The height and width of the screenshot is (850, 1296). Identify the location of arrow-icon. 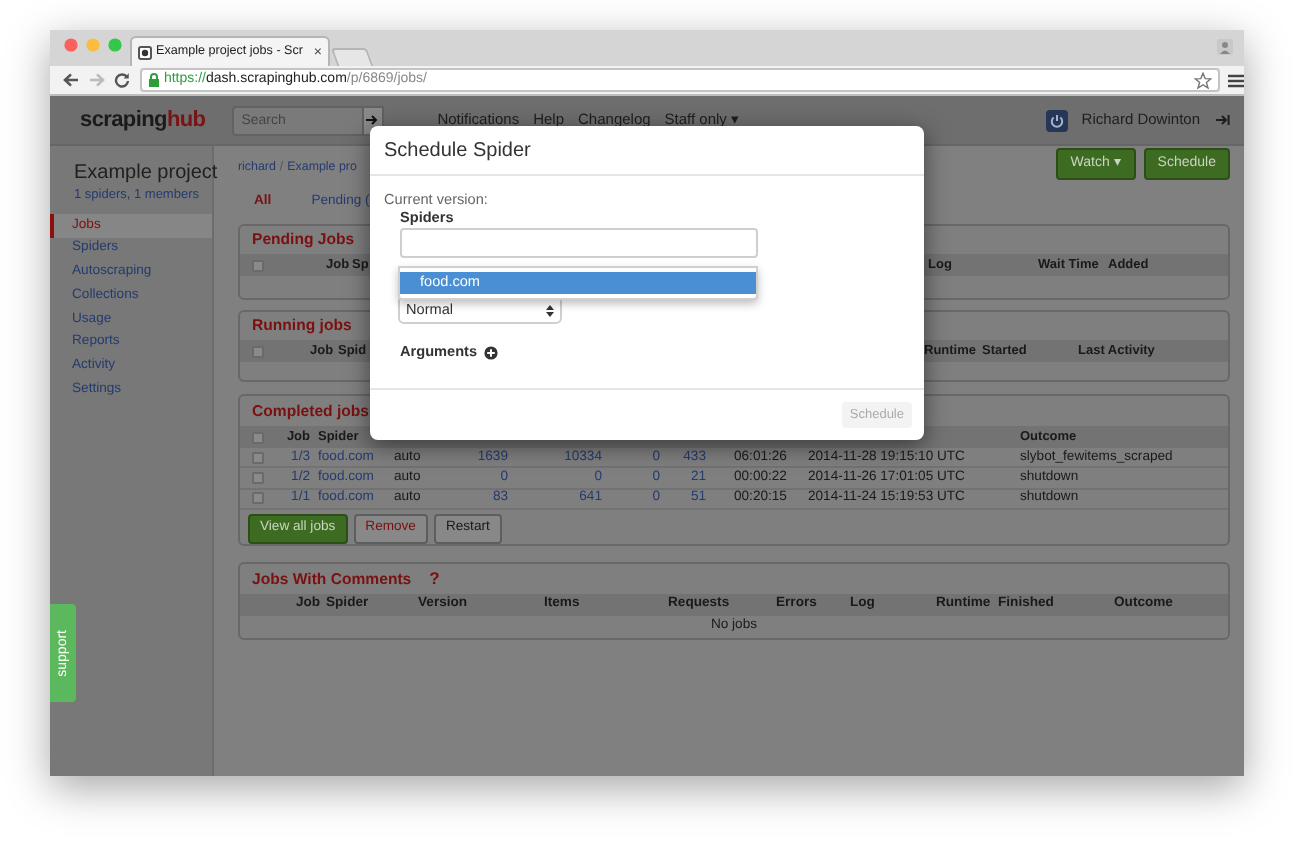
(372, 120).